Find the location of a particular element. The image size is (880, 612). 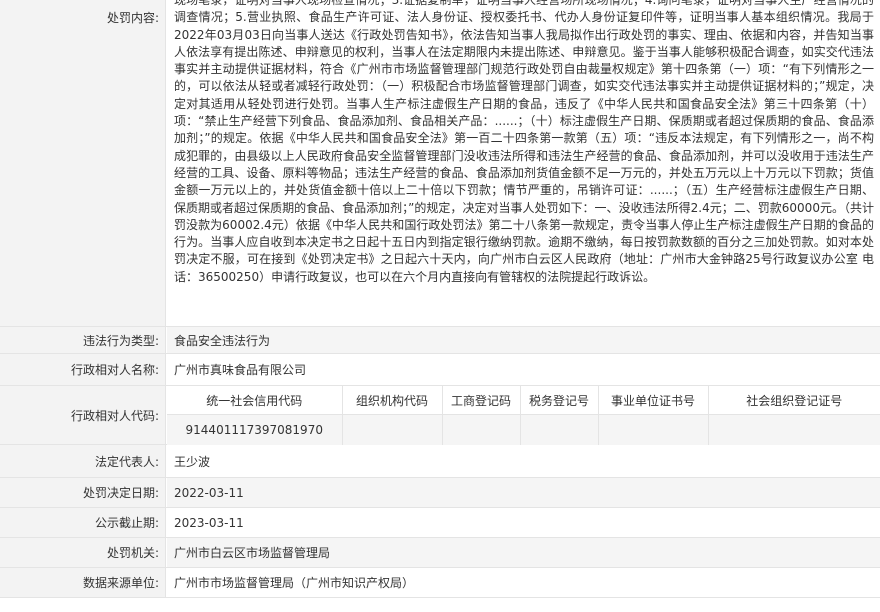

legal-rep-row: 法定代表人: 王少波 is located at coordinates (440, 461).